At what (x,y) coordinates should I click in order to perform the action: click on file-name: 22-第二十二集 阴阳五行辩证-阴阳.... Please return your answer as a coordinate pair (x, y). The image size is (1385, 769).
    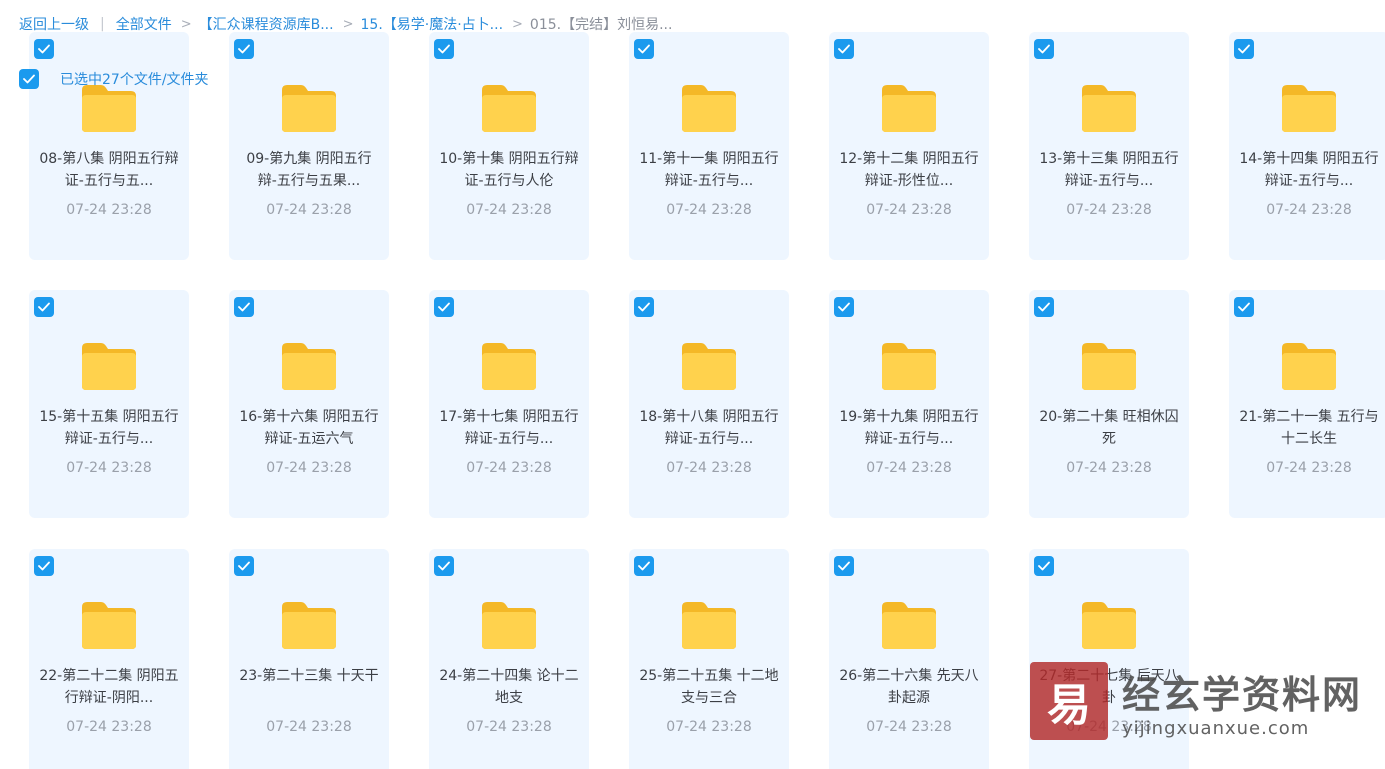
    Looking at the image, I should click on (109, 687).